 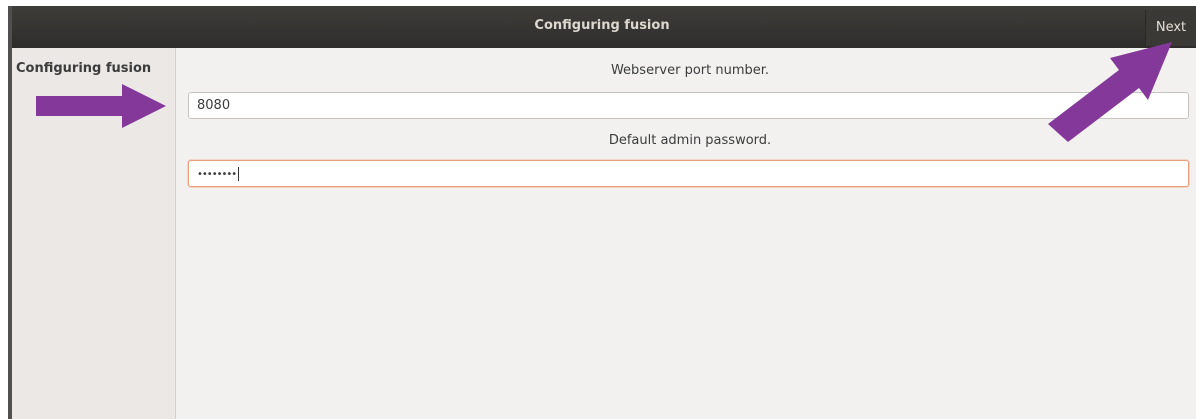 I want to click on password-input-value: ••••••••, so click(x=217, y=174).